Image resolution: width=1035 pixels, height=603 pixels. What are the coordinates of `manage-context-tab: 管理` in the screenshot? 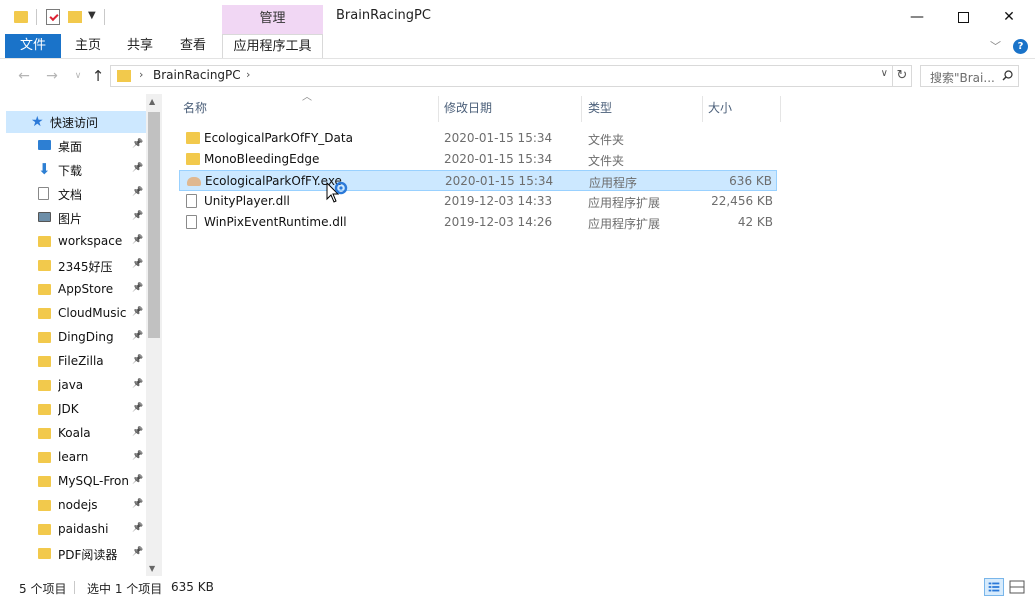 It's located at (272, 19).